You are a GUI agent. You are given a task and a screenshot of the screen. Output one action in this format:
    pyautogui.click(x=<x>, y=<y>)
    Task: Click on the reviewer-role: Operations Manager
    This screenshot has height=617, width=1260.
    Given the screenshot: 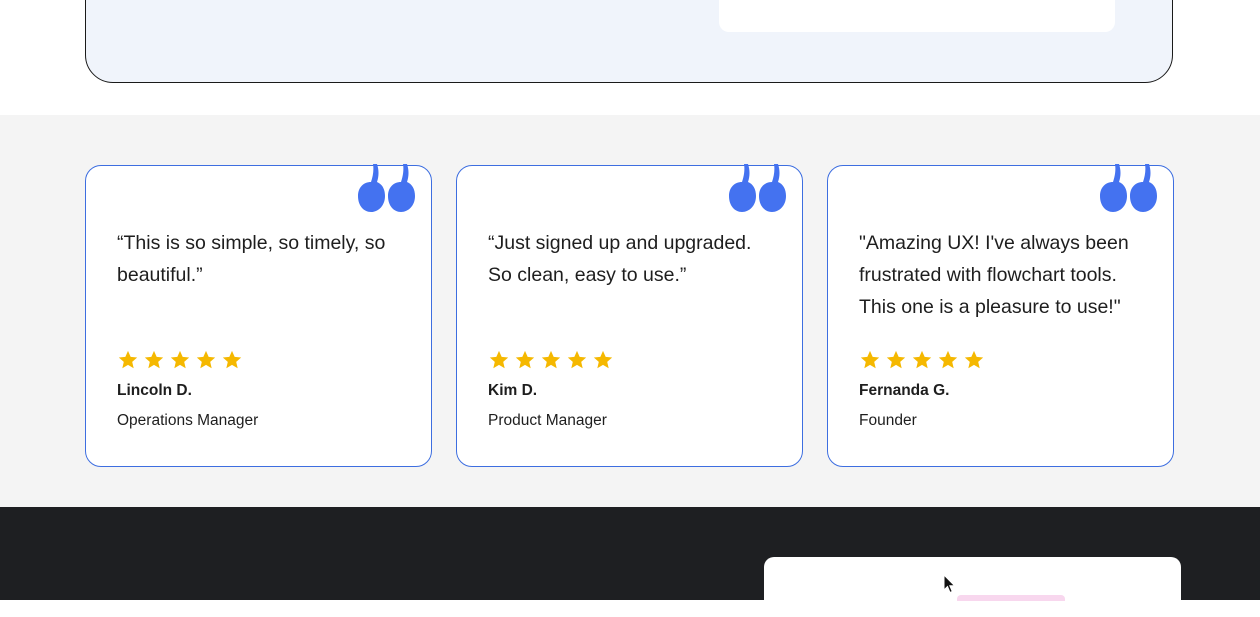 What is the action you would take?
    pyautogui.click(x=188, y=420)
    